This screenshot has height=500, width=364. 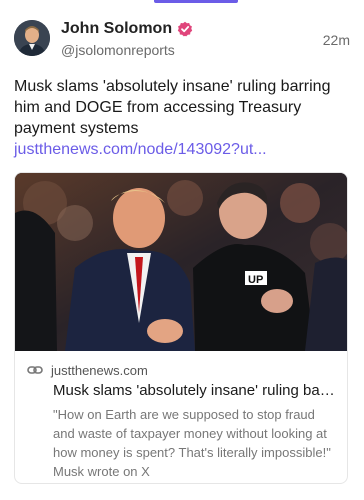 I want to click on link-domain: justthenews.com, so click(x=99, y=370).